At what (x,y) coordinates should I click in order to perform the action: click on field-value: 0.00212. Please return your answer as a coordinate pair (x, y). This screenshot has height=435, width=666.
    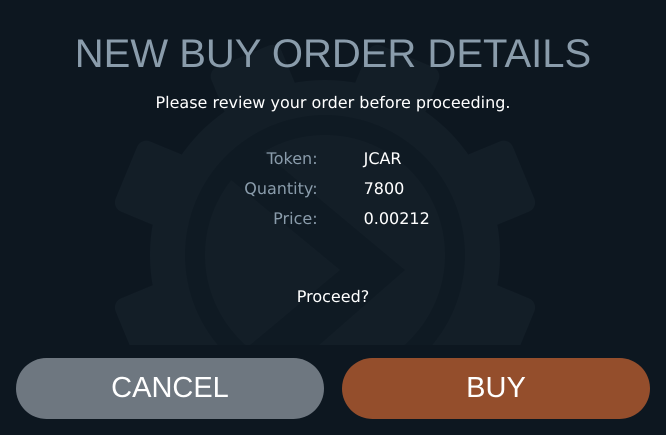
    Looking at the image, I should click on (397, 219).